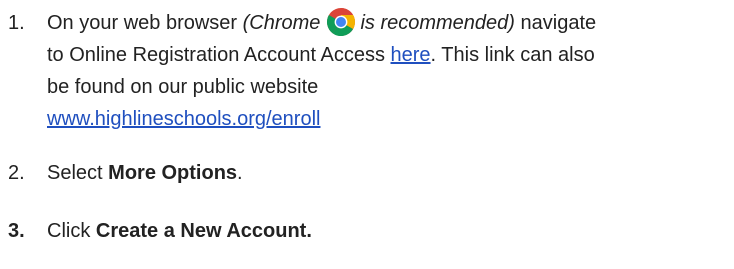 This screenshot has width=734, height=269. What do you see at coordinates (145, 23) in the screenshot?
I see `step-1-lead: On your web browser` at bounding box center [145, 23].